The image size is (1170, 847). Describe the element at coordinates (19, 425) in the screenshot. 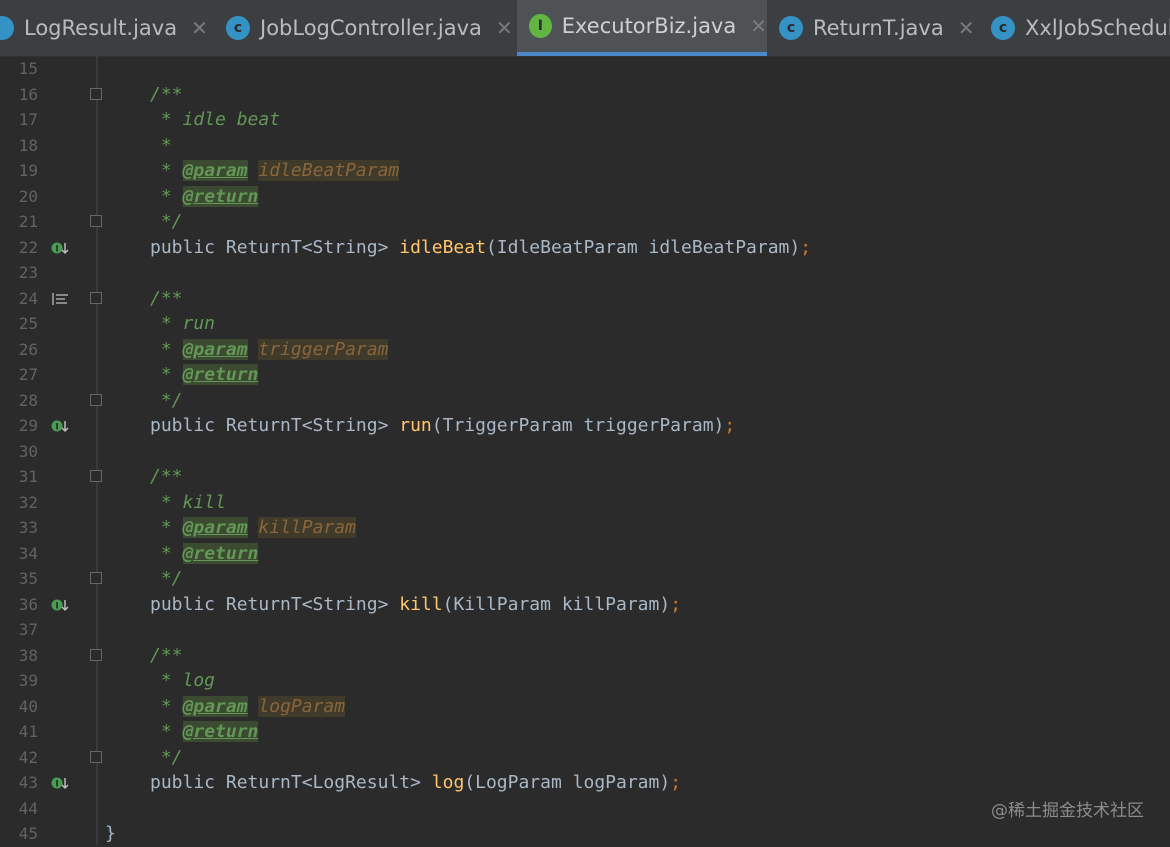

I see `line-number: 29` at that location.